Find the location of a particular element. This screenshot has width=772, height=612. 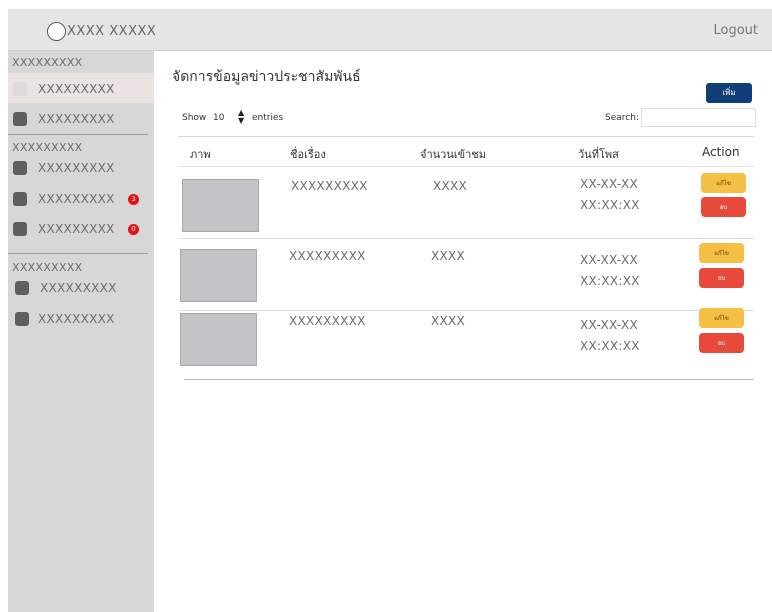

entries-value: 10 is located at coordinates (219, 118).